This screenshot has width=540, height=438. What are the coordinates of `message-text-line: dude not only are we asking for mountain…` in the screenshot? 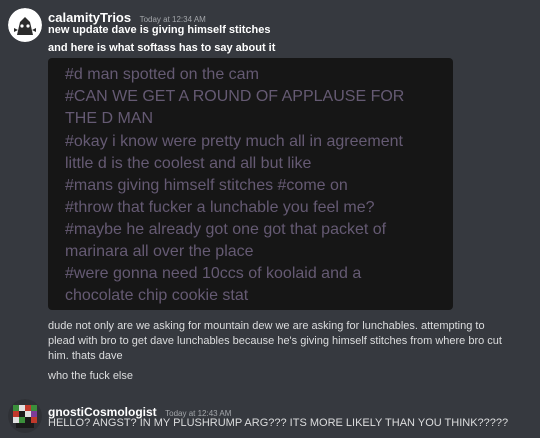 It's located at (266, 326).